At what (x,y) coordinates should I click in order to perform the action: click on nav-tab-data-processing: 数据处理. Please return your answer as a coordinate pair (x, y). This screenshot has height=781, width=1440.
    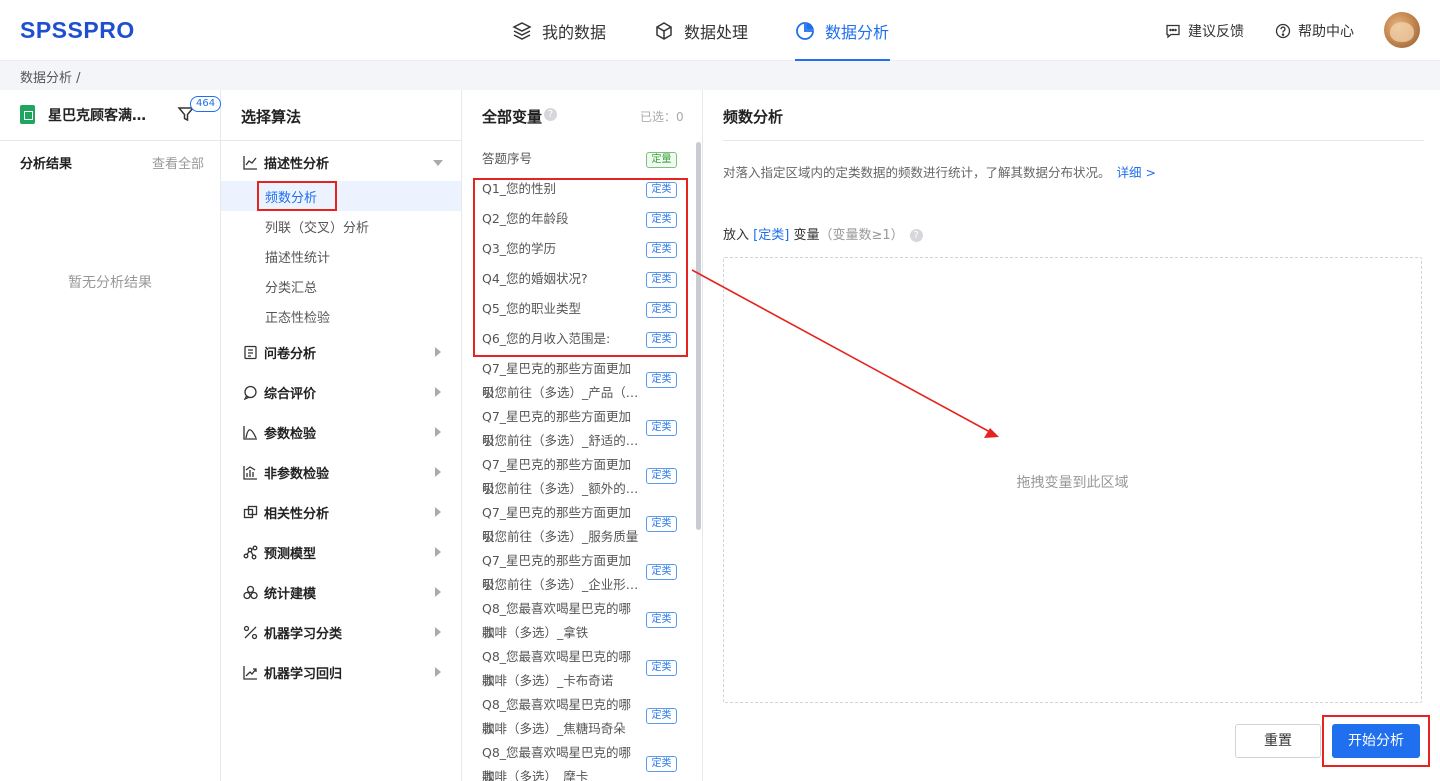
    Looking at the image, I should click on (701, 30).